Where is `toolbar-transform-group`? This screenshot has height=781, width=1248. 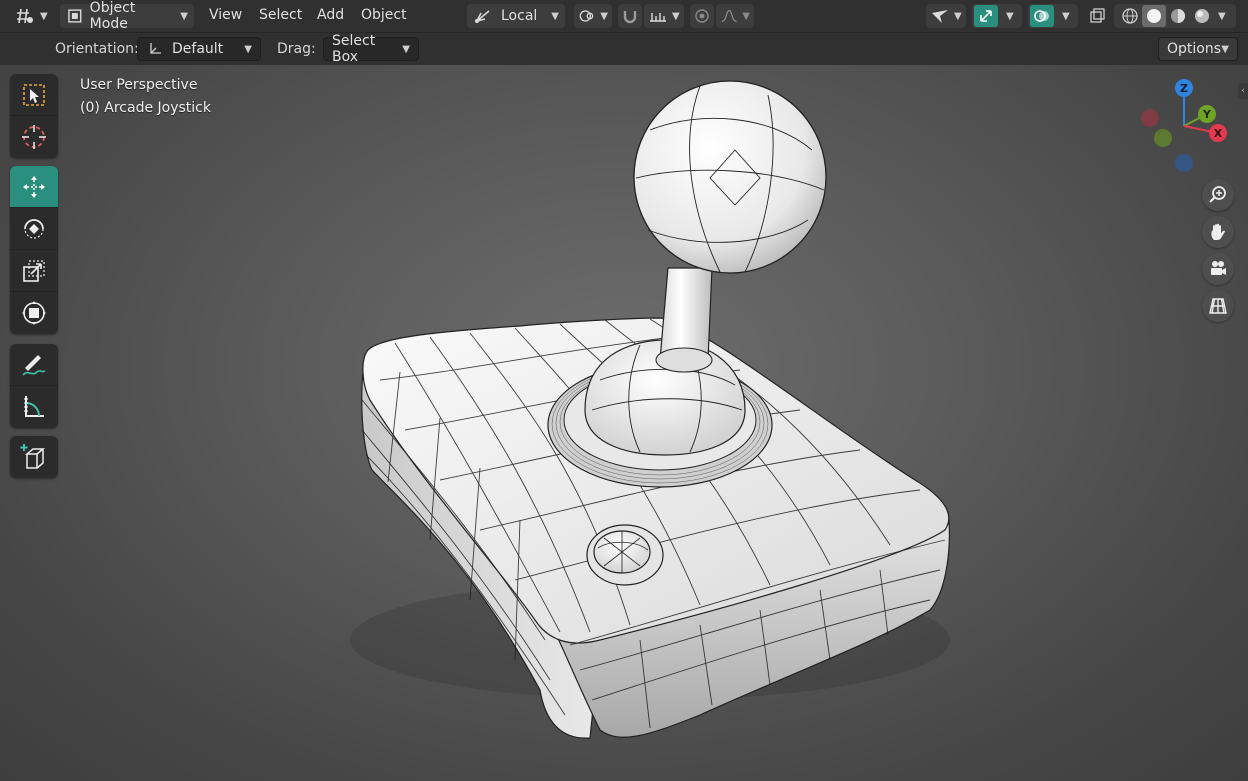
toolbar-transform-group is located at coordinates (34, 250).